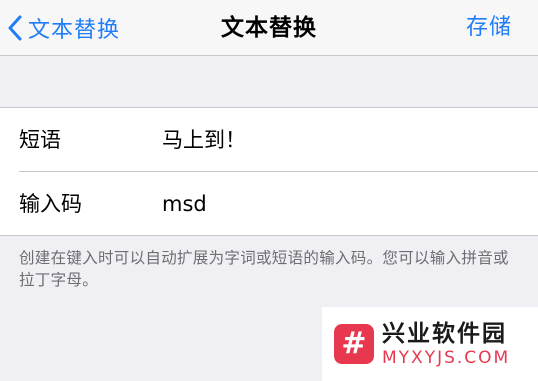 The width and height of the screenshot is (538, 381). I want to click on watermark-domain: MYXYJS.COM, so click(446, 358).